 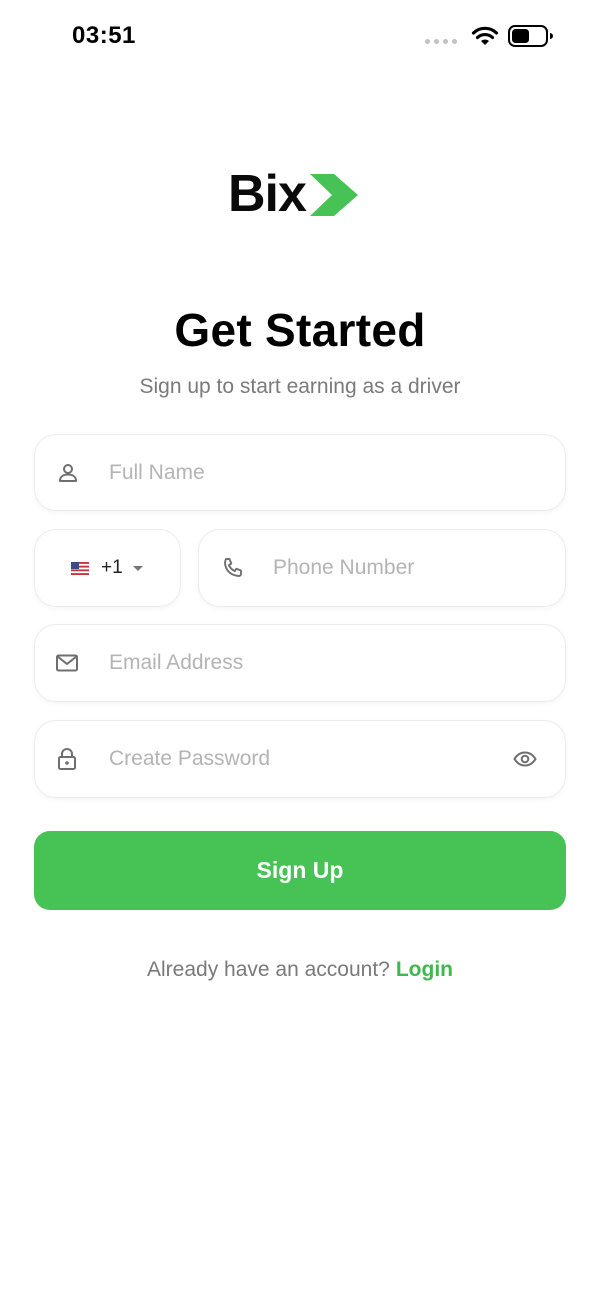 What do you see at coordinates (67, 759) in the screenshot?
I see `lock-icon` at bounding box center [67, 759].